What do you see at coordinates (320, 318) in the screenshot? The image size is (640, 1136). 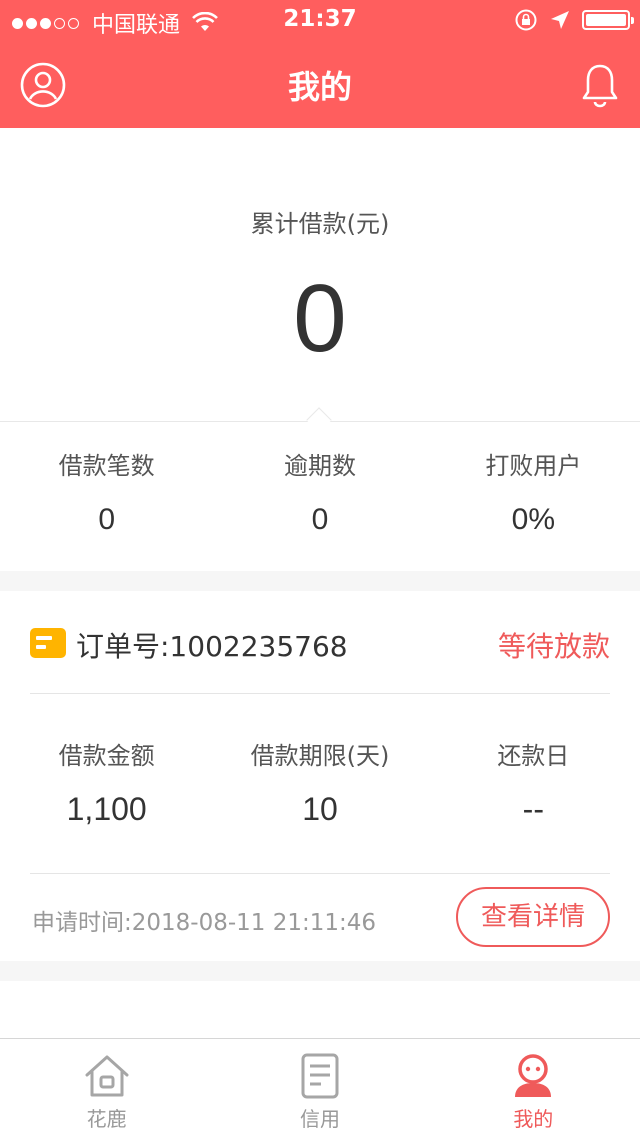 I see `total-loan-value: 0` at bounding box center [320, 318].